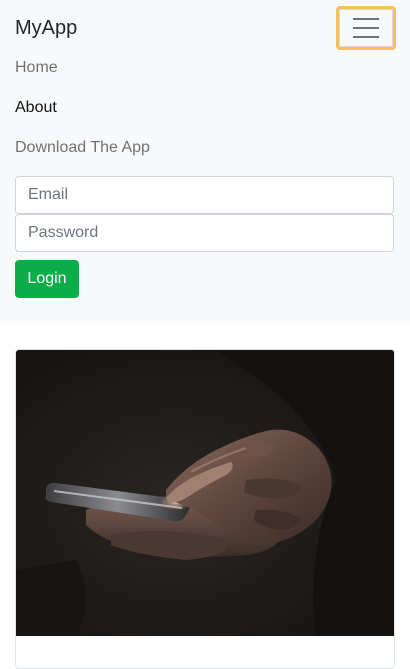 This screenshot has width=410, height=669. Describe the element at coordinates (47, 279) in the screenshot. I see `login-button: Login` at that location.